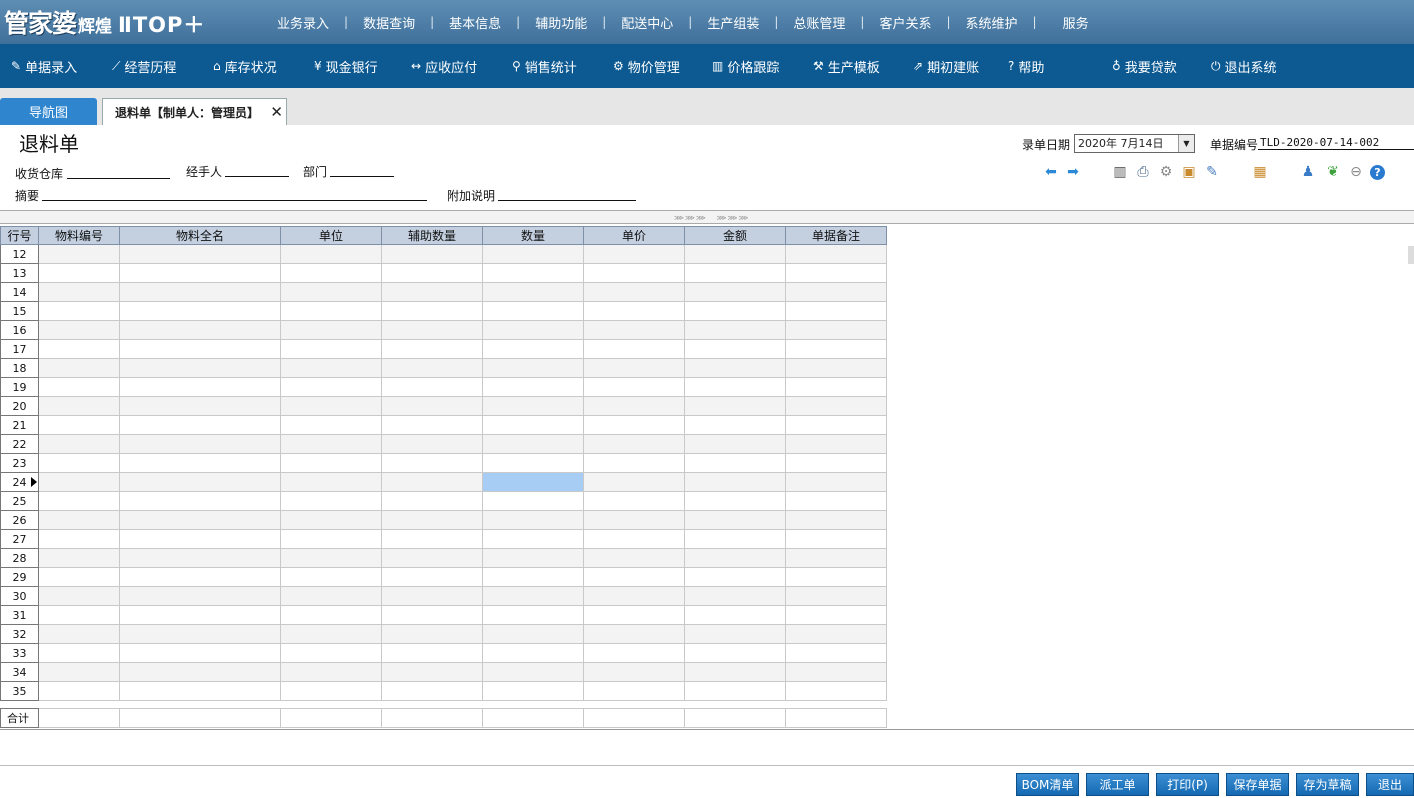 This screenshot has height=798, width=1414. Describe the element at coordinates (19, 596) in the screenshot. I see `row-number: 30` at that location.